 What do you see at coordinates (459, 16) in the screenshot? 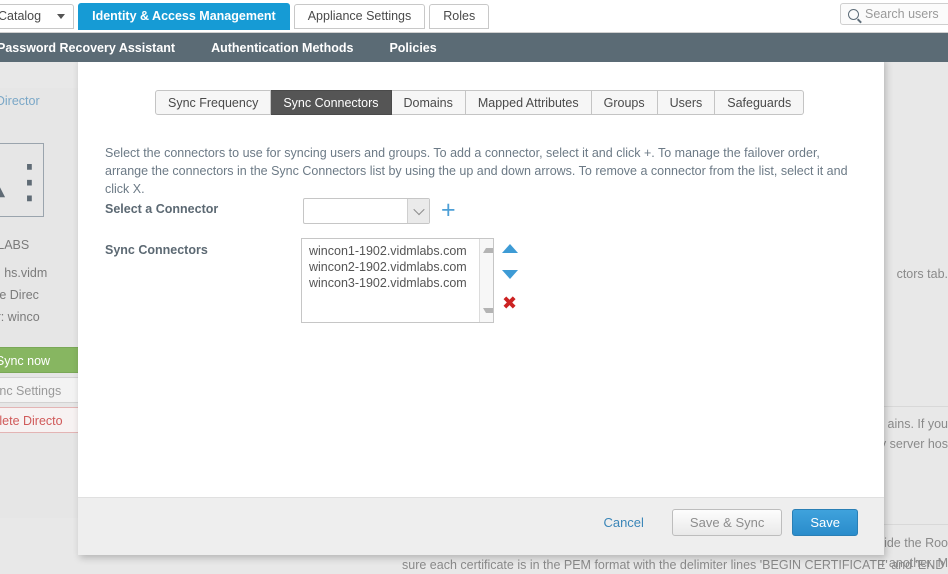
I see `tab-roles: Roles` at bounding box center [459, 16].